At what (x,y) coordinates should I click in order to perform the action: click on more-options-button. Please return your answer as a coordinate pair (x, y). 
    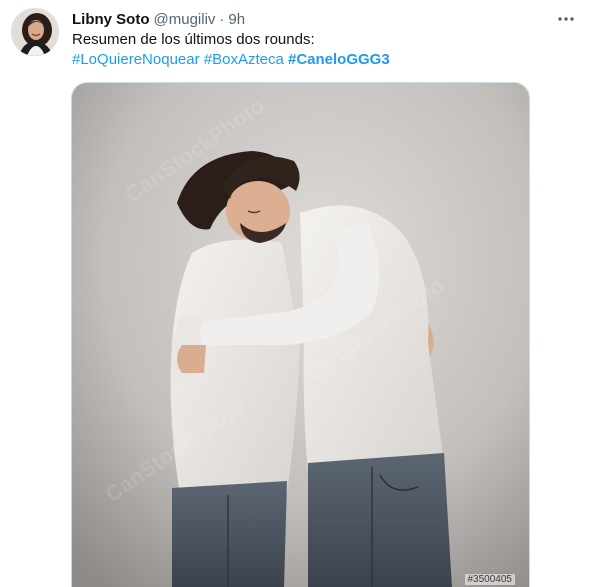
    Looking at the image, I should click on (566, 19).